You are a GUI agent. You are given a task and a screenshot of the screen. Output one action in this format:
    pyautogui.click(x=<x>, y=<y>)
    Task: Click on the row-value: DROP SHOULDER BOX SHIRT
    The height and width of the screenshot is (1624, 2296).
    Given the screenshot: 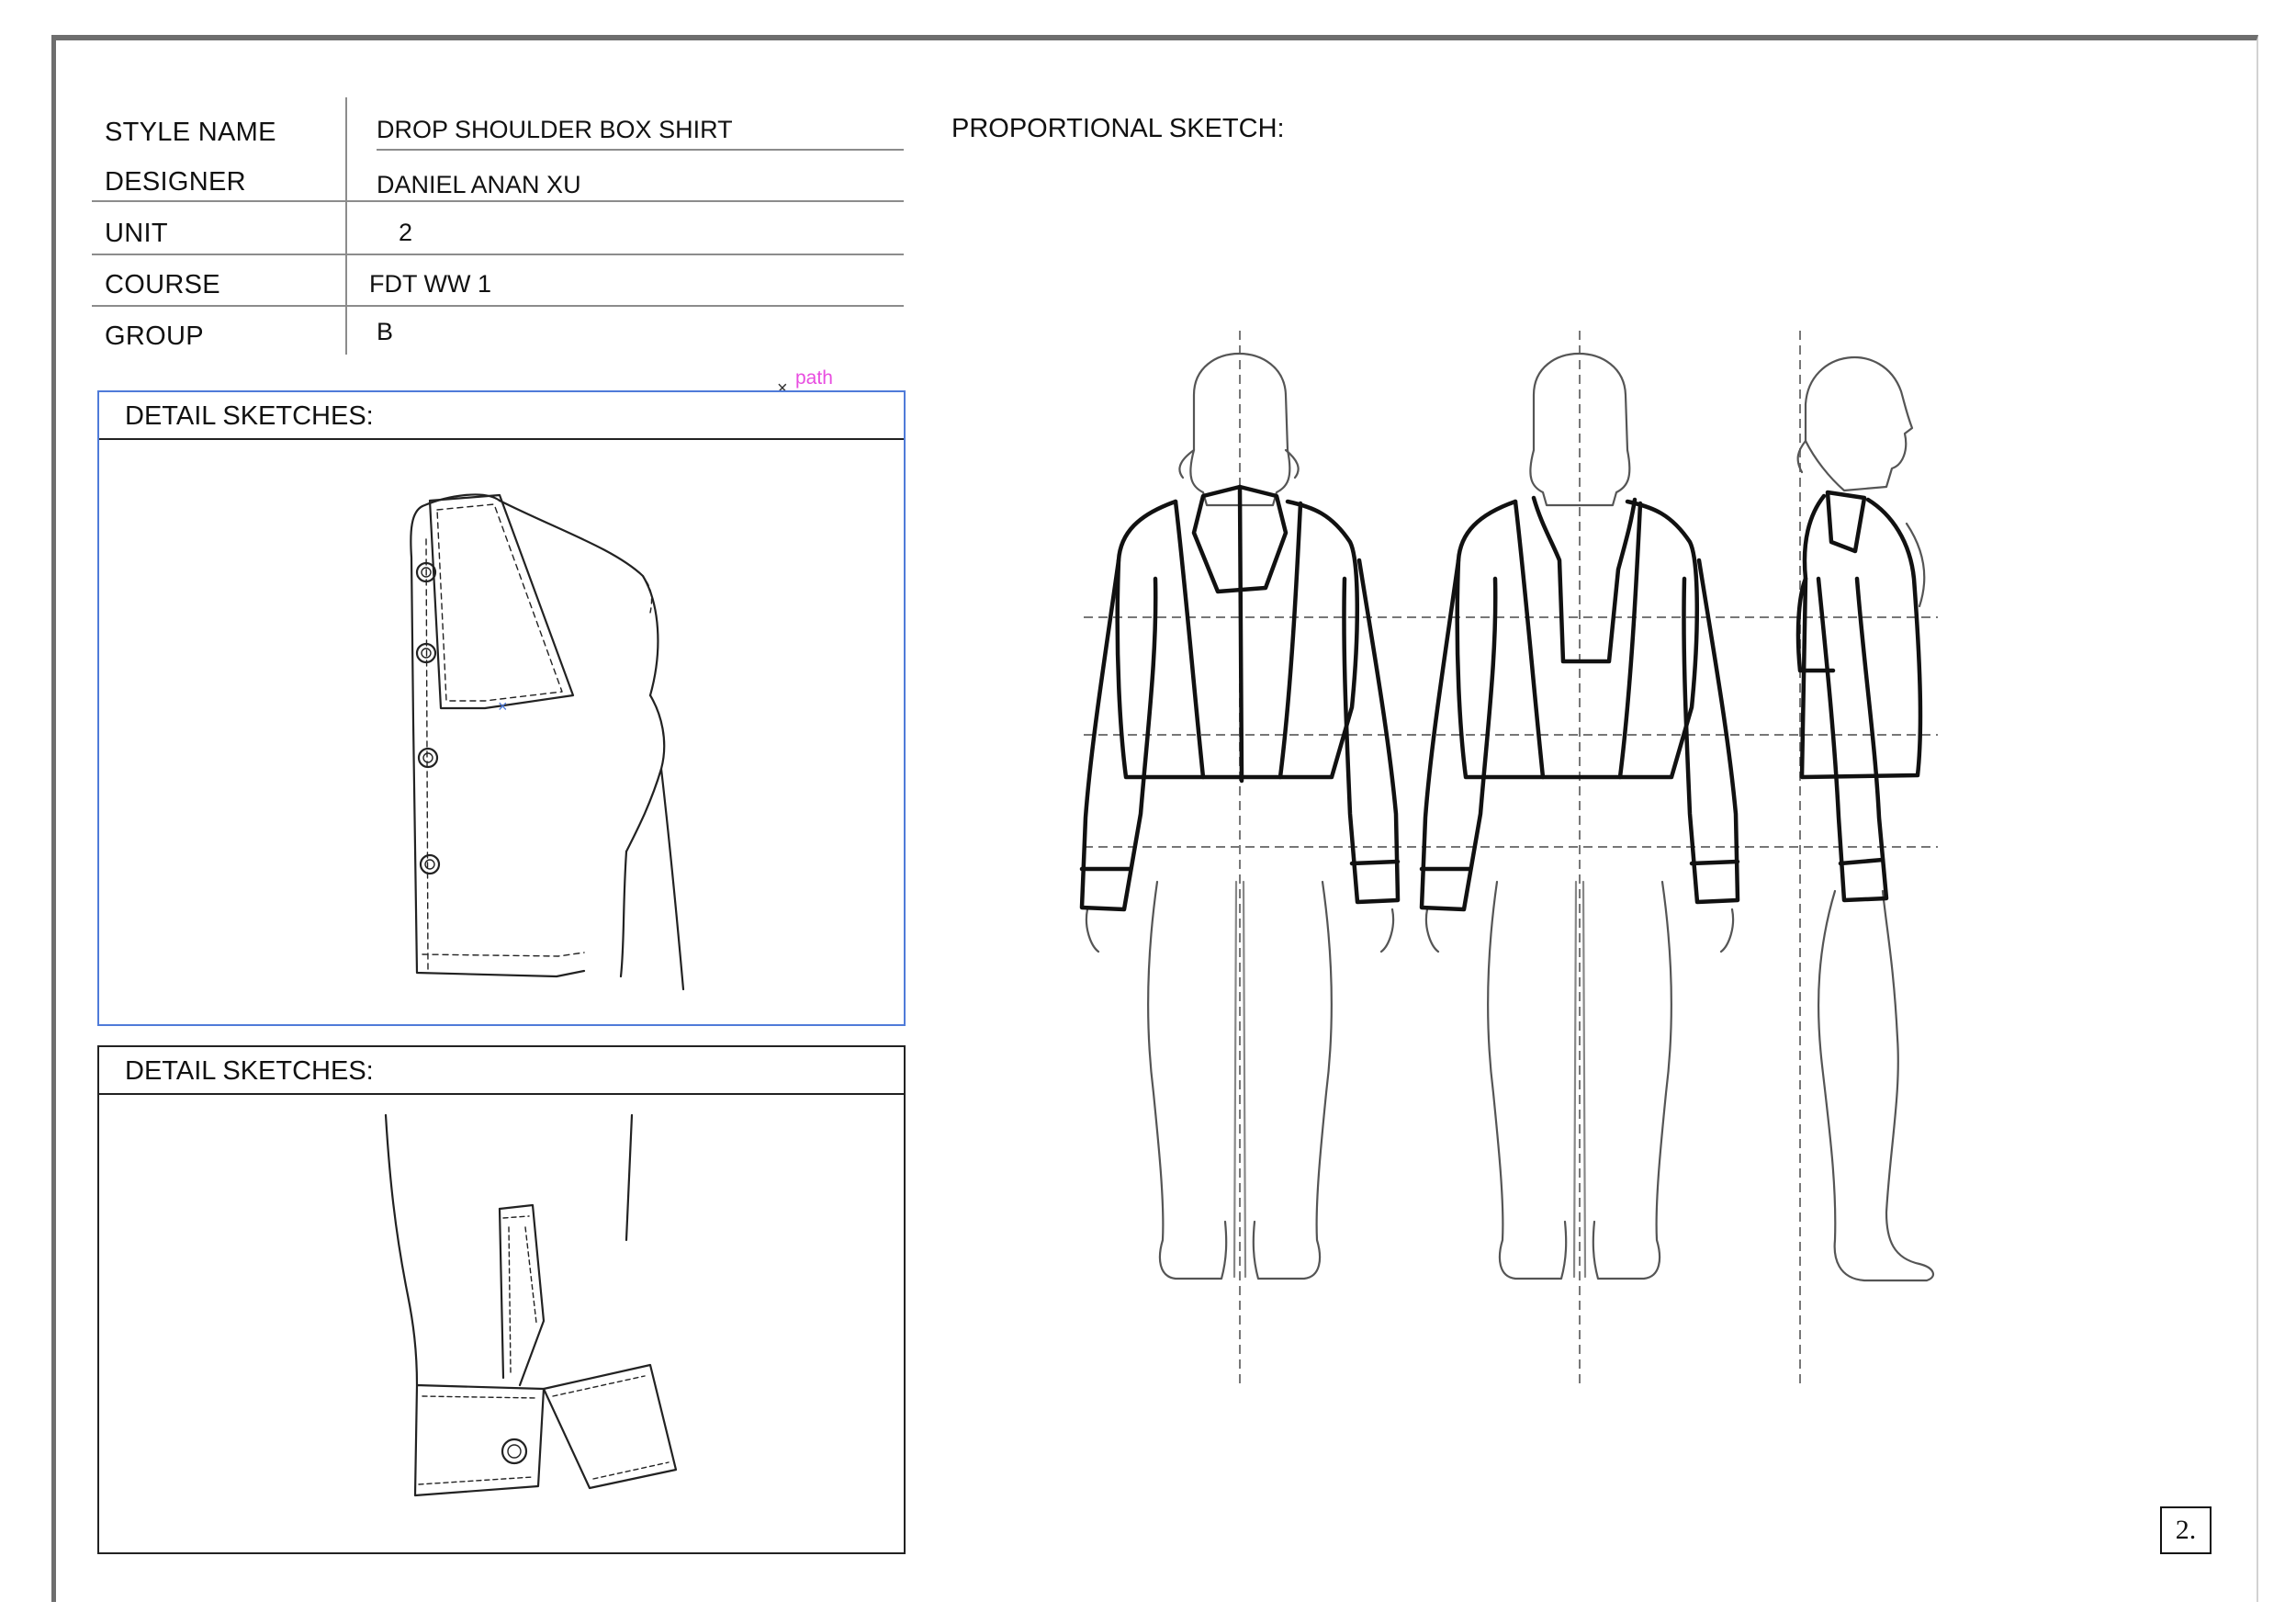 What is the action you would take?
    pyautogui.click(x=555, y=129)
    